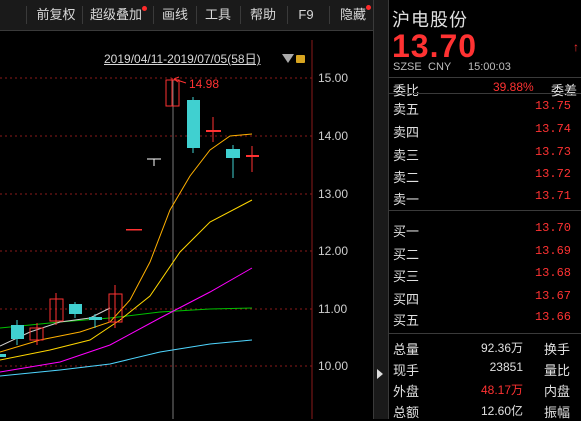 The image size is (581, 421). Describe the element at coordinates (485, 106) in the screenshot. I see `ask-row: 卖五 13.75` at that location.